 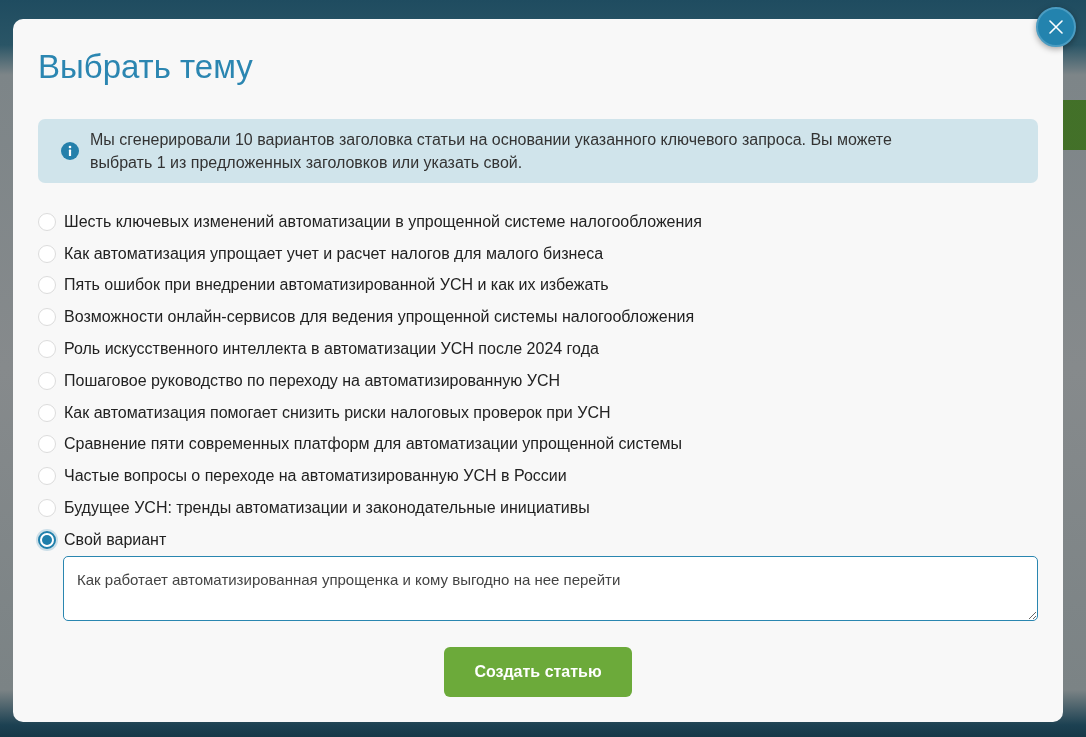 What do you see at coordinates (491, 151) in the screenshot?
I see `info-text: Мы сгенерировали 10 вариантов заголовка статьи на основании указанного ключевого запроса. Вы можете выбрать 1 из предложенных заголовков или указать свой.` at bounding box center [491, 151].